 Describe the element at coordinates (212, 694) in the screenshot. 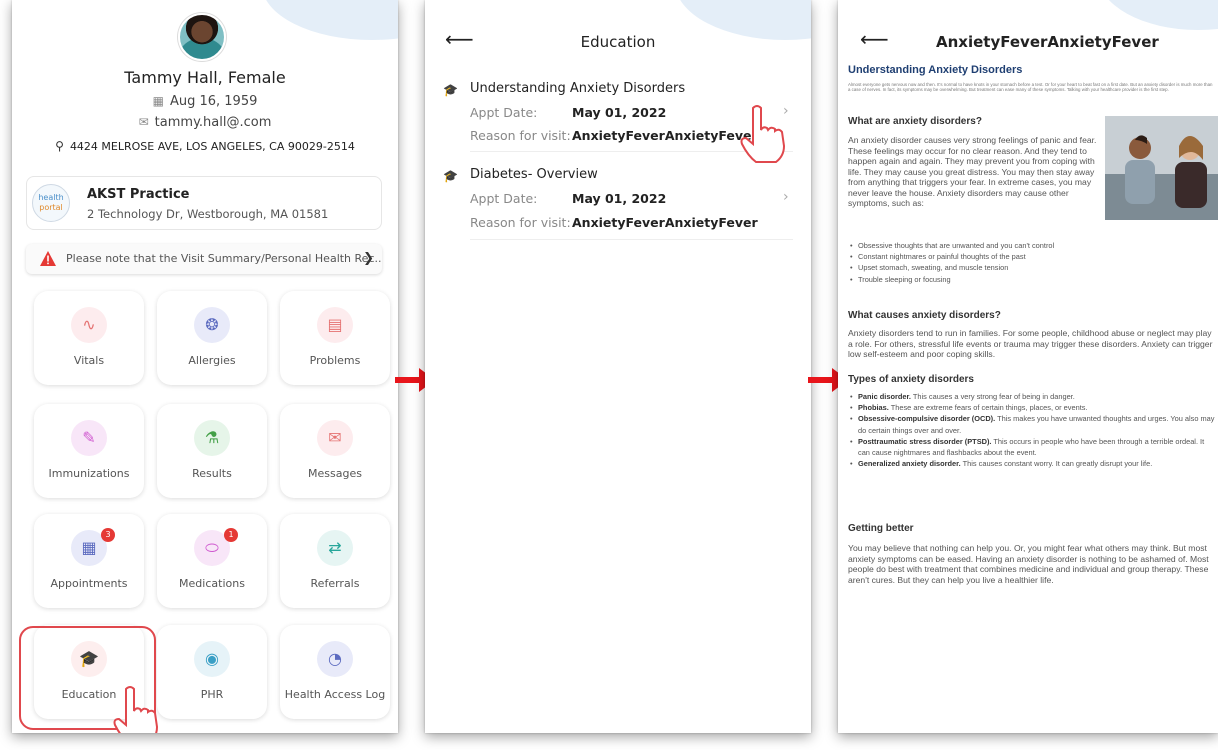

I see `tile-label: PHR` at that location.